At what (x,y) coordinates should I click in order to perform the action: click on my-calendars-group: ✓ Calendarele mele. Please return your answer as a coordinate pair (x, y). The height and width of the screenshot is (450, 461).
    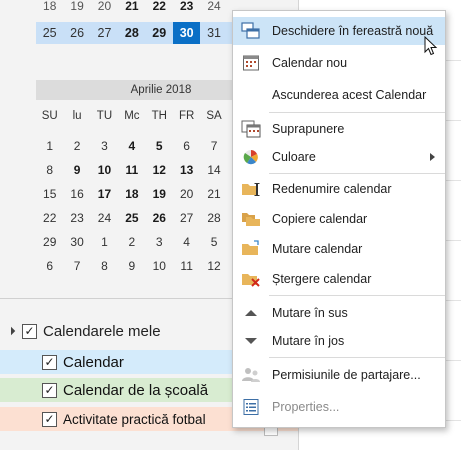
    Looking at the image, I should click on (83, 331).